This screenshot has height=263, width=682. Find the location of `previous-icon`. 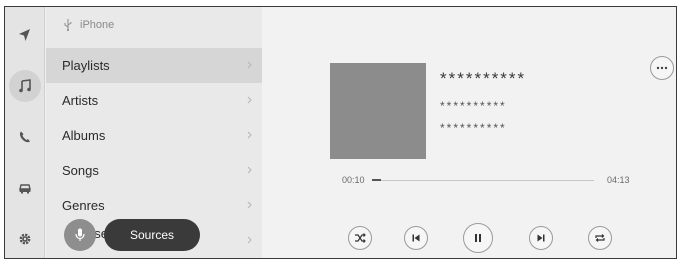

previous-icon is located at coordinates (416, 238).